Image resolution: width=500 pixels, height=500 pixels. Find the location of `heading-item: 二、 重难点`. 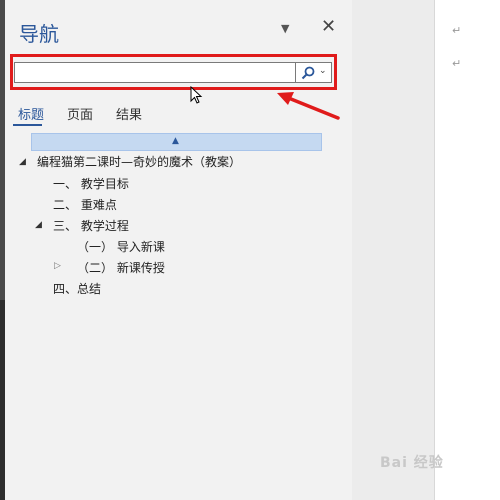

heading-item: 二、 重难点 is located at coordinates (85, 204).